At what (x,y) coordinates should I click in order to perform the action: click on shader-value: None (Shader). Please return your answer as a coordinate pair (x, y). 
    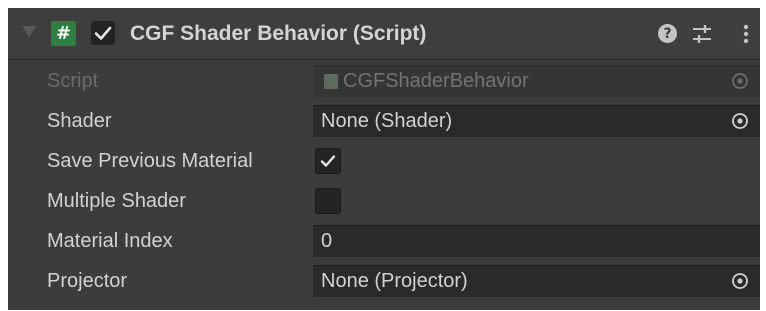
    Looking at the image, I should click on (387, 121).